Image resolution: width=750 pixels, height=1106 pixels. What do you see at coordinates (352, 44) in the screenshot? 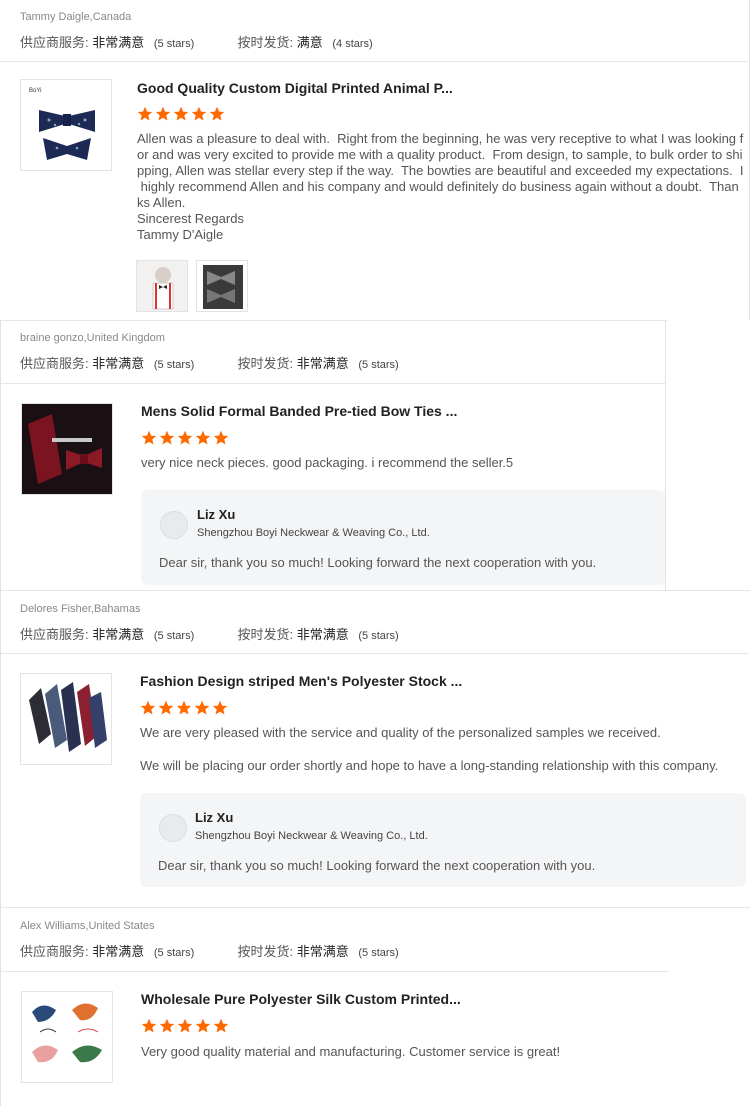
I see `shipping-stars: (4 stars)` at bounding box center [352, 44].